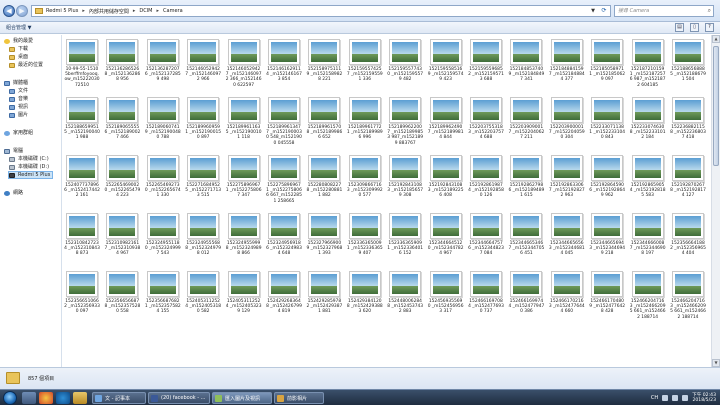 Image resolution: width=720 pixels, height=405 pixels. Describe the element at coordinates (709, 11) in the screenshot. I see `search-icon: ⌕` at that location.